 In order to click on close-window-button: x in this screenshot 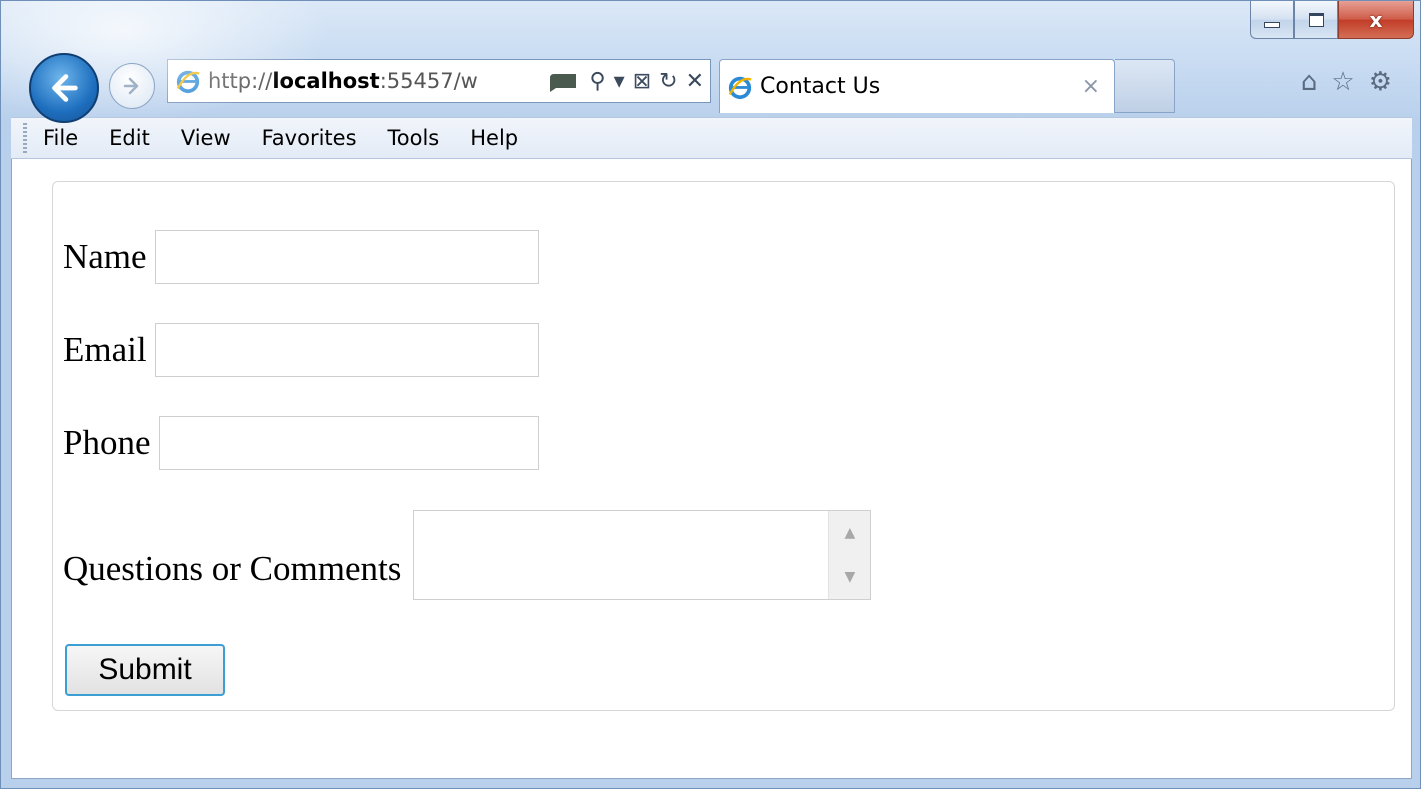, I will do `click(1376, 20)`.